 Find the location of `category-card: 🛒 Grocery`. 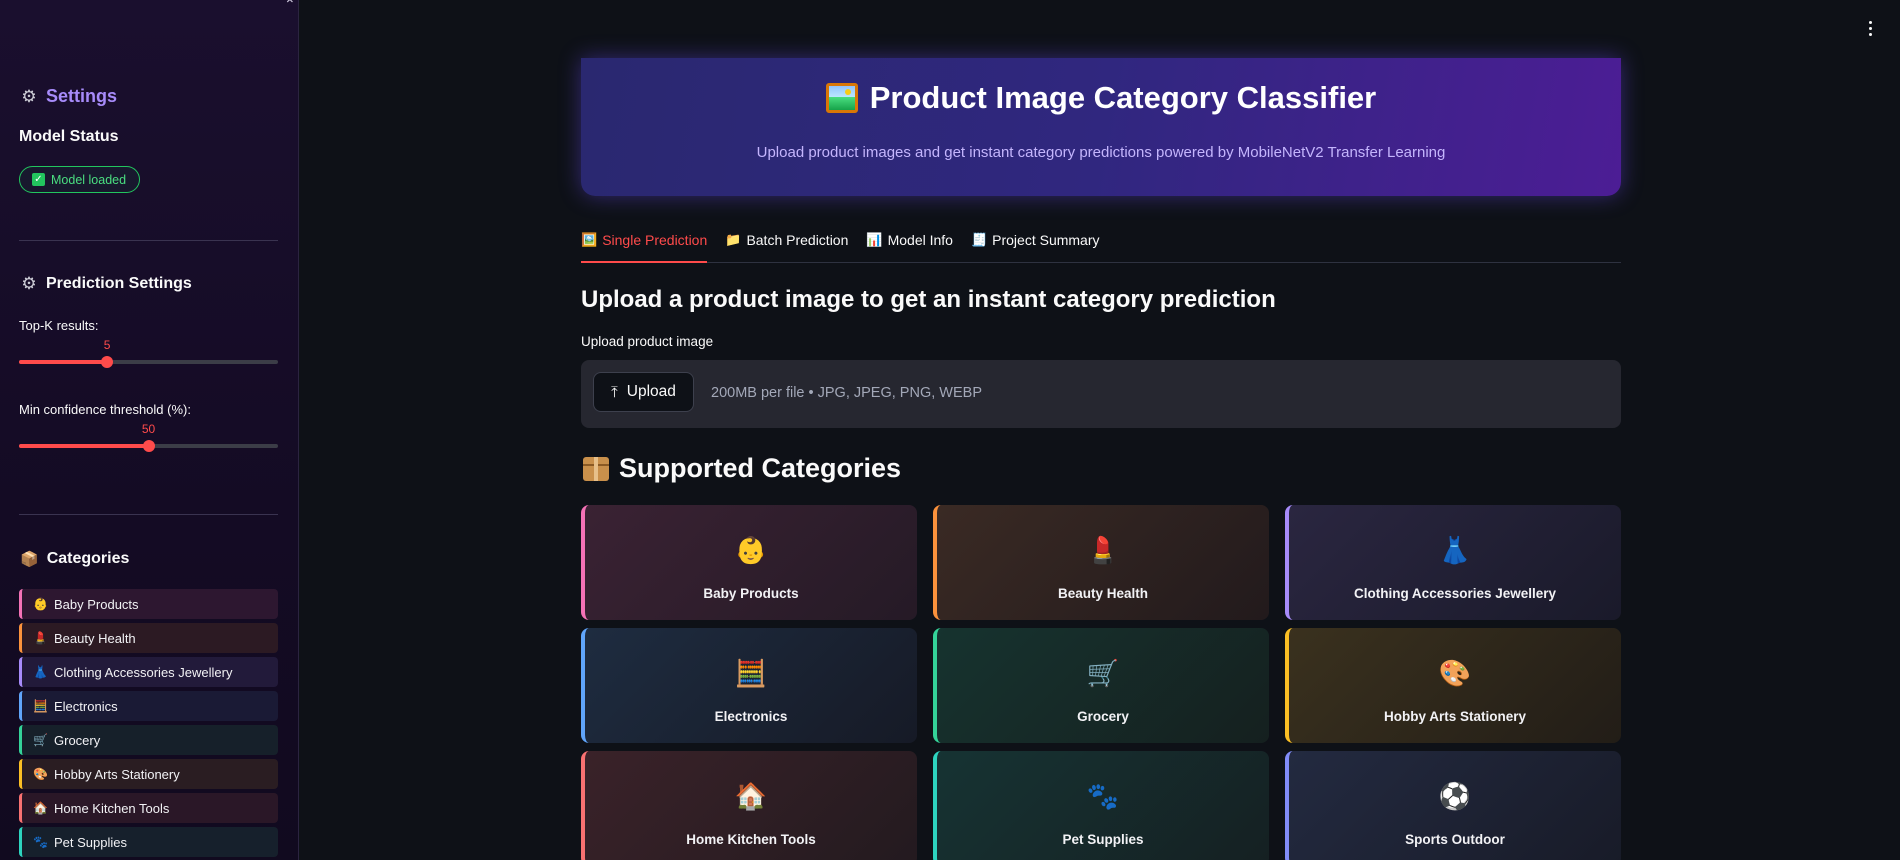

category-card: 🛒 Grocery is located at coordinates (1101, 685).